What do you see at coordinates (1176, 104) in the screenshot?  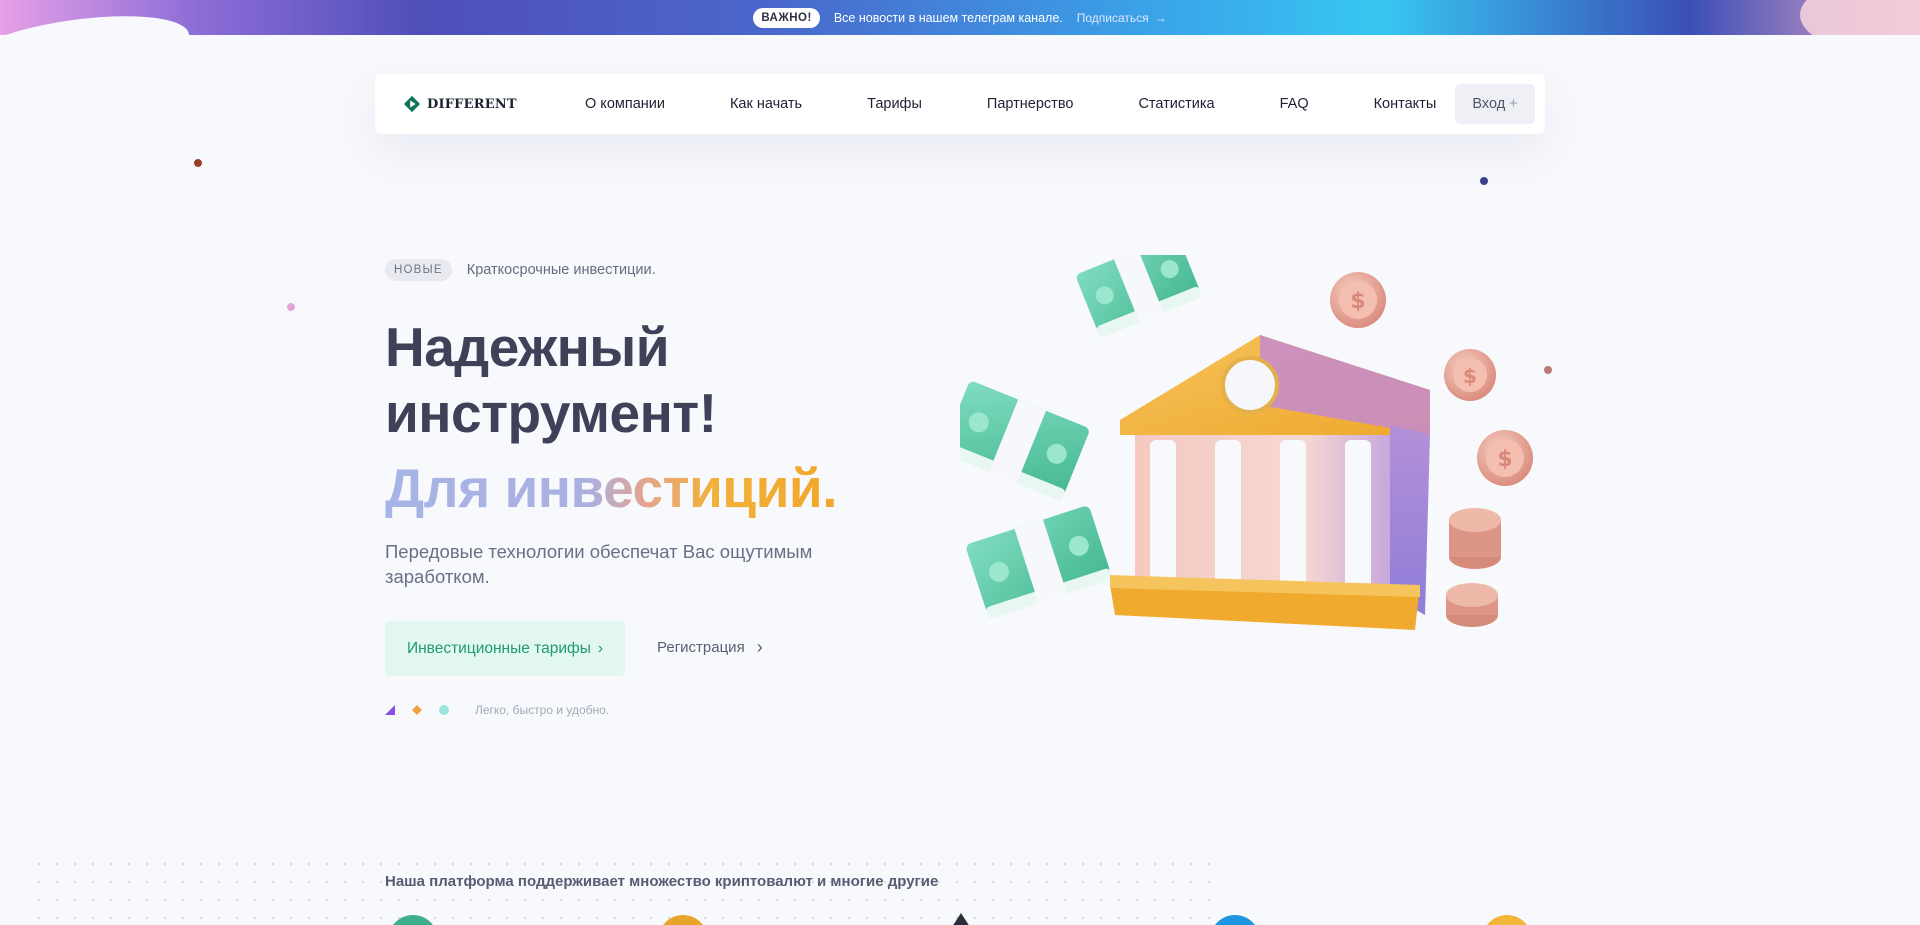 I see `nav-item-statistics: Статистика` at bounding box center [1176, 104].